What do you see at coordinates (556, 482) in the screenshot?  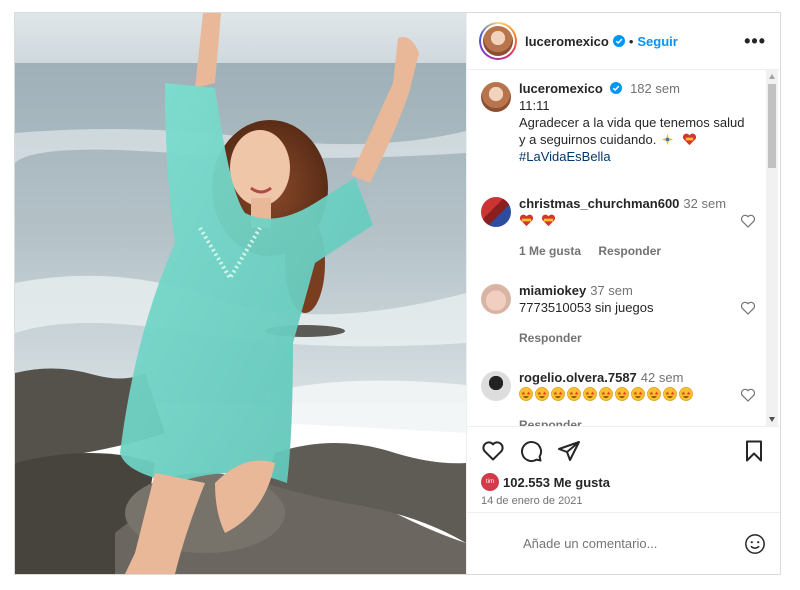 I see `likes-count: 102.553 Me gusta` at bounding box center [556, 482].